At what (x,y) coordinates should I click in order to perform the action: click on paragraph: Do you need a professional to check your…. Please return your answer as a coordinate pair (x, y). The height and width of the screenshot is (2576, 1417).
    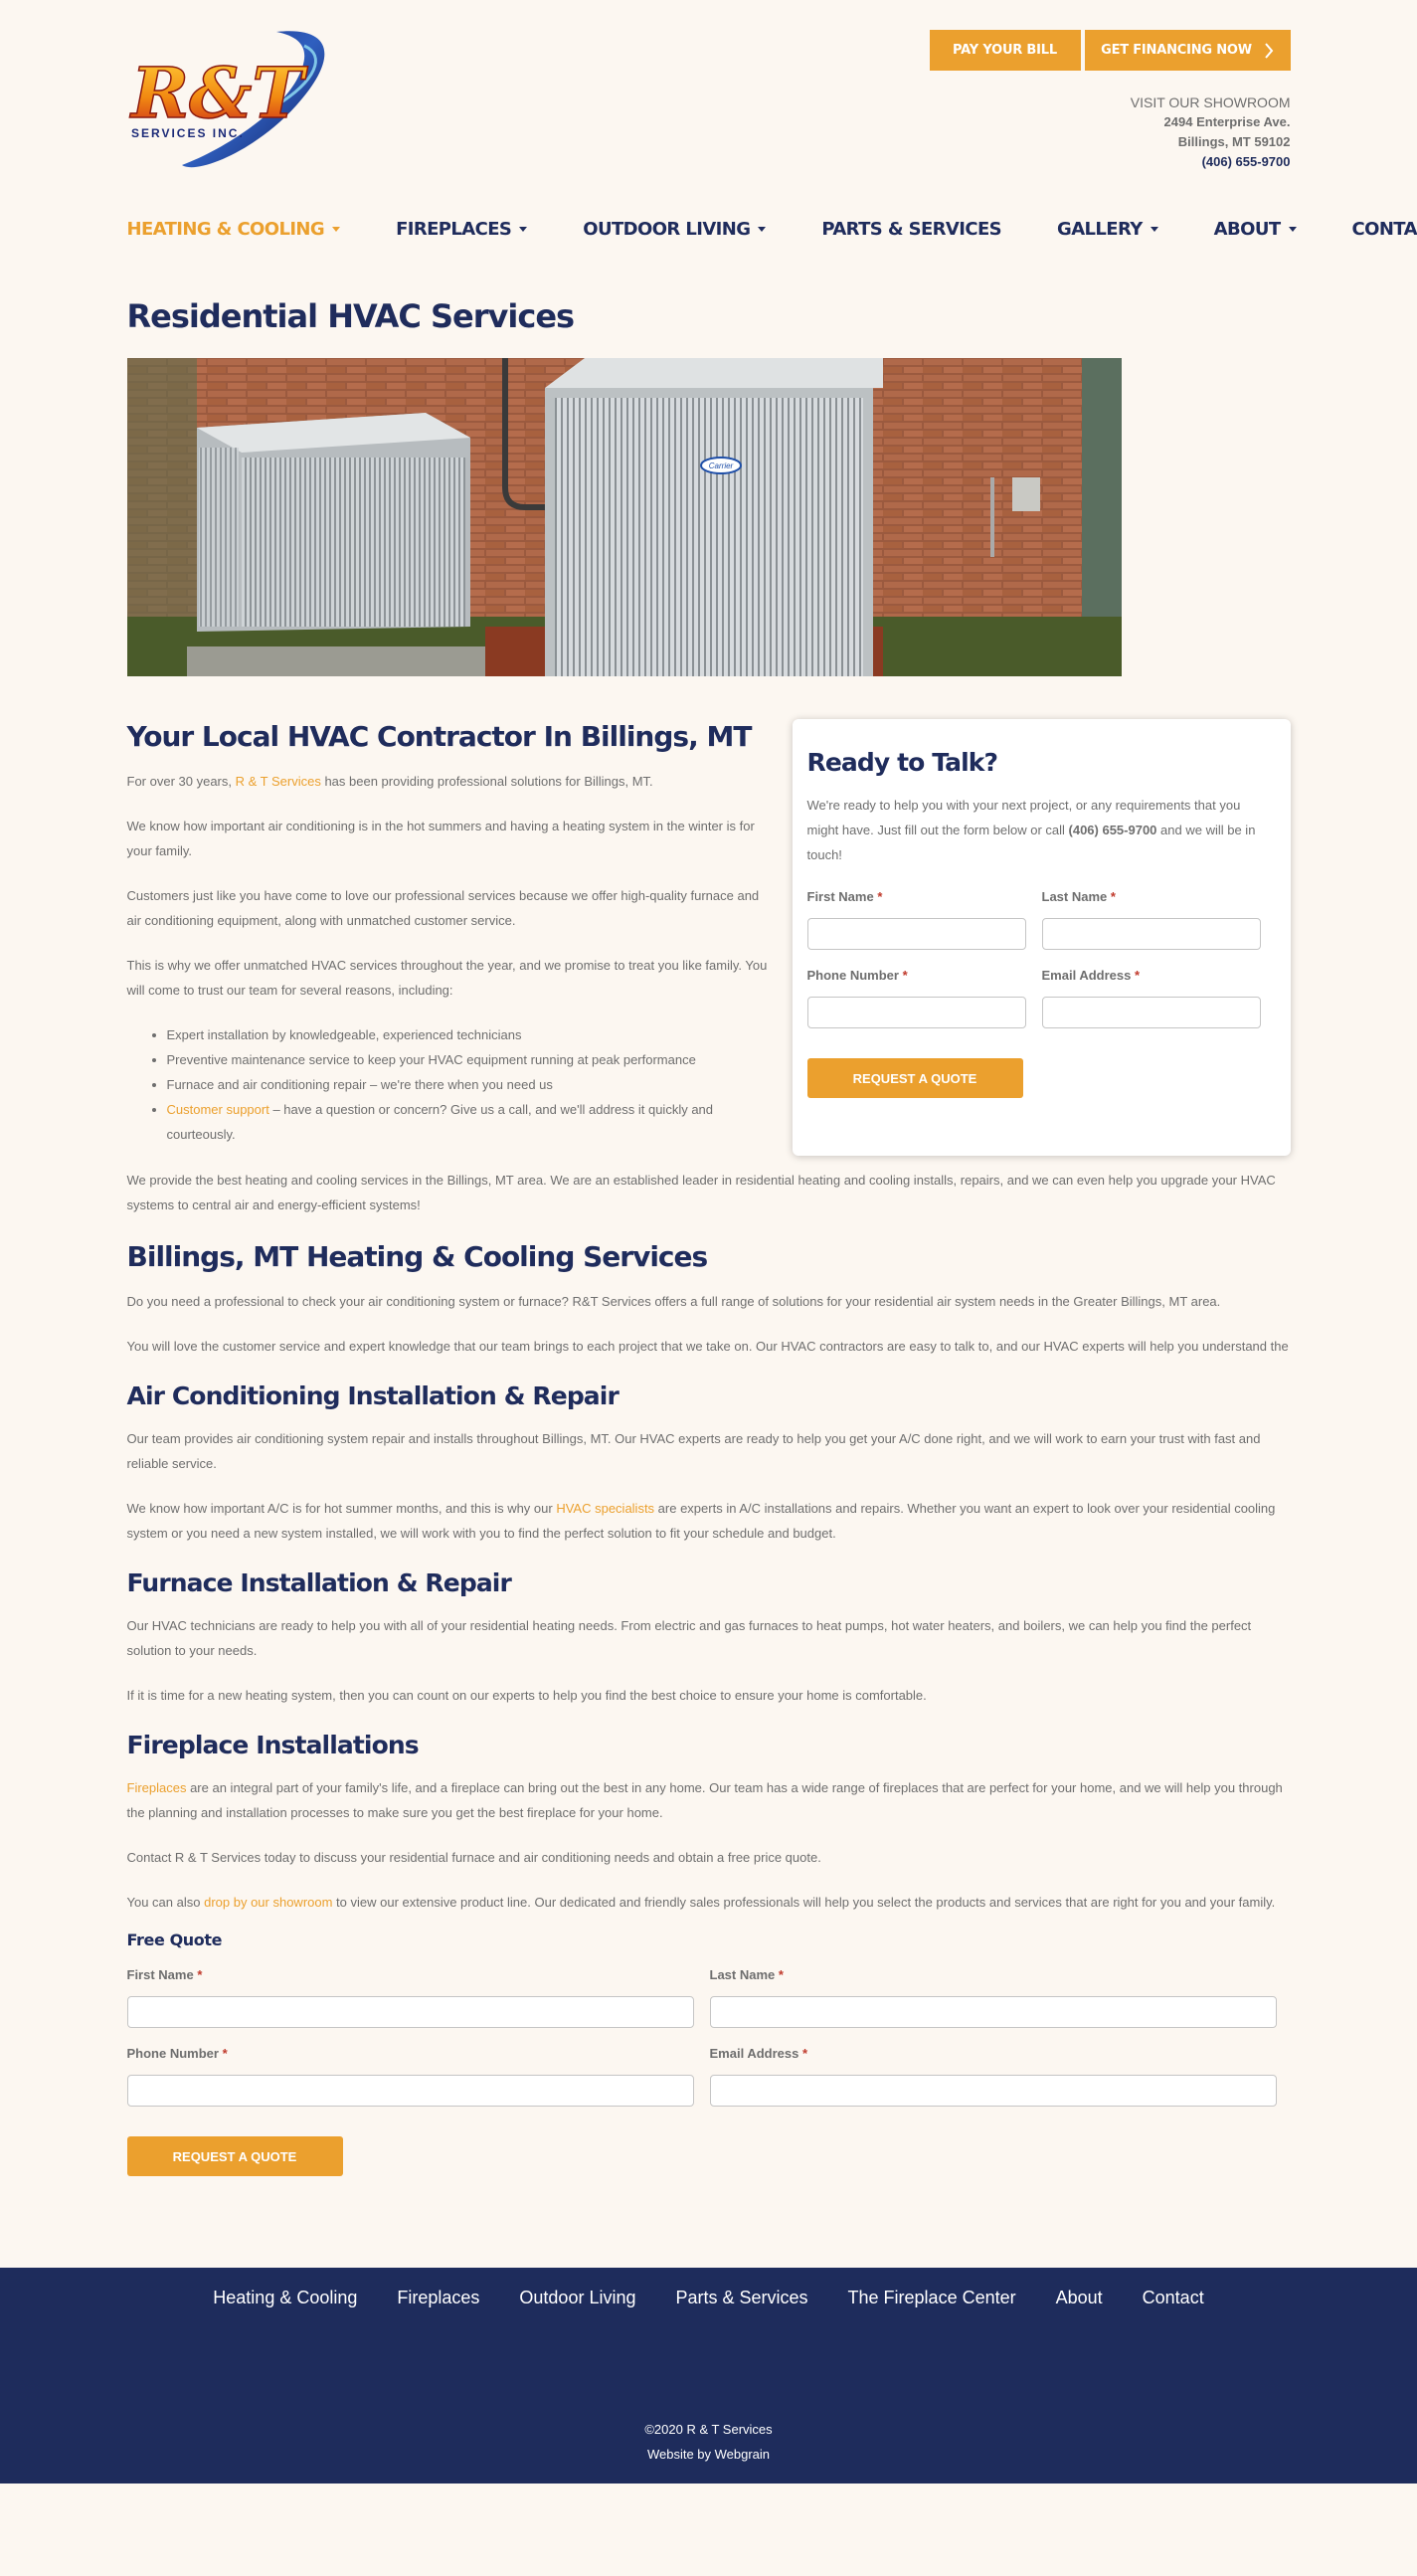
    Looking at the image, I should click on (673, 1301).